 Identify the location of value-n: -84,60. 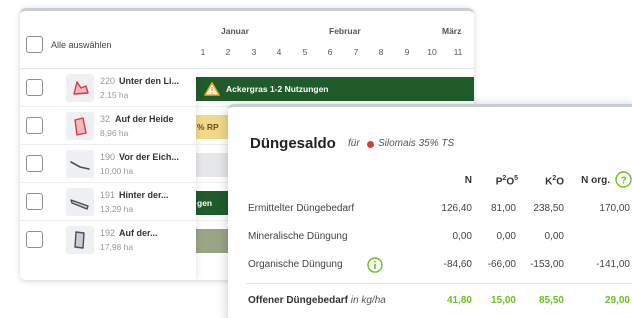
(457, 264).